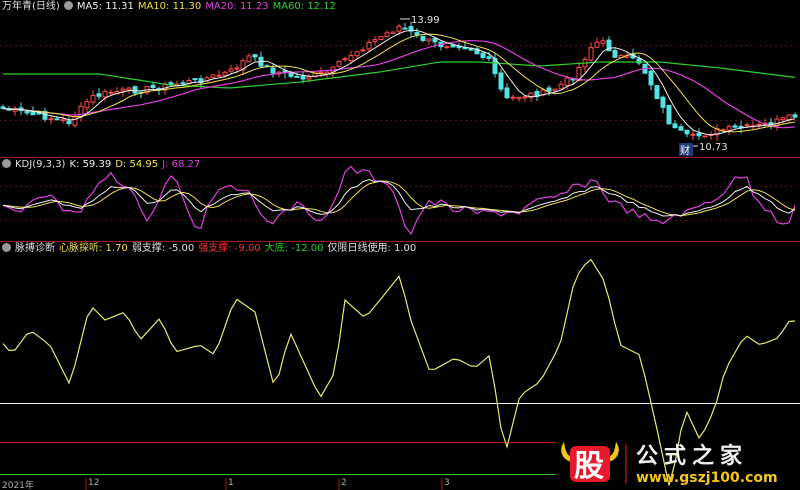  What do you see at coordinates (692, 456) in the screenshot?
I see `logo-name: 公式之家` at bounding box center [692, 456].